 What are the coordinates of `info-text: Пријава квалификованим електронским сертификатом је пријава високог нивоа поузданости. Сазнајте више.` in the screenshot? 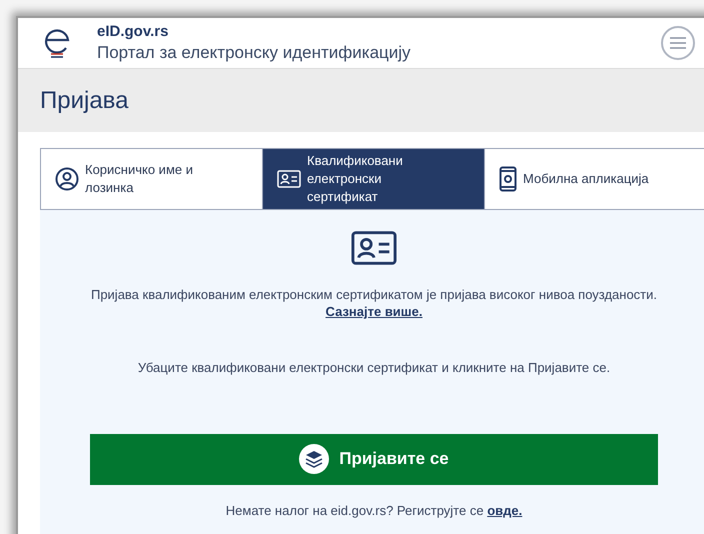 It's located at (374, 303).